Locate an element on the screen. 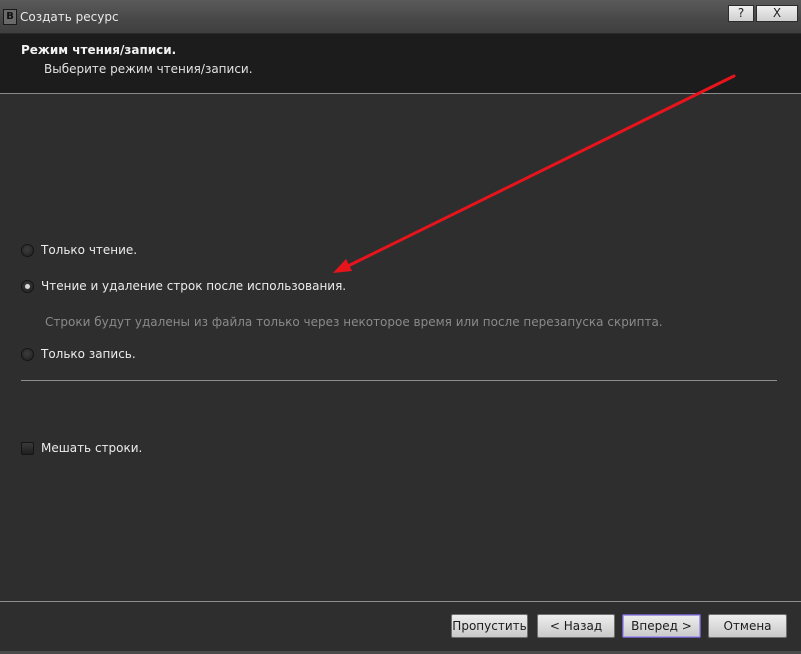 The height and width of the screenshot is (654, 801). divider is located at coordinates (399, 380).